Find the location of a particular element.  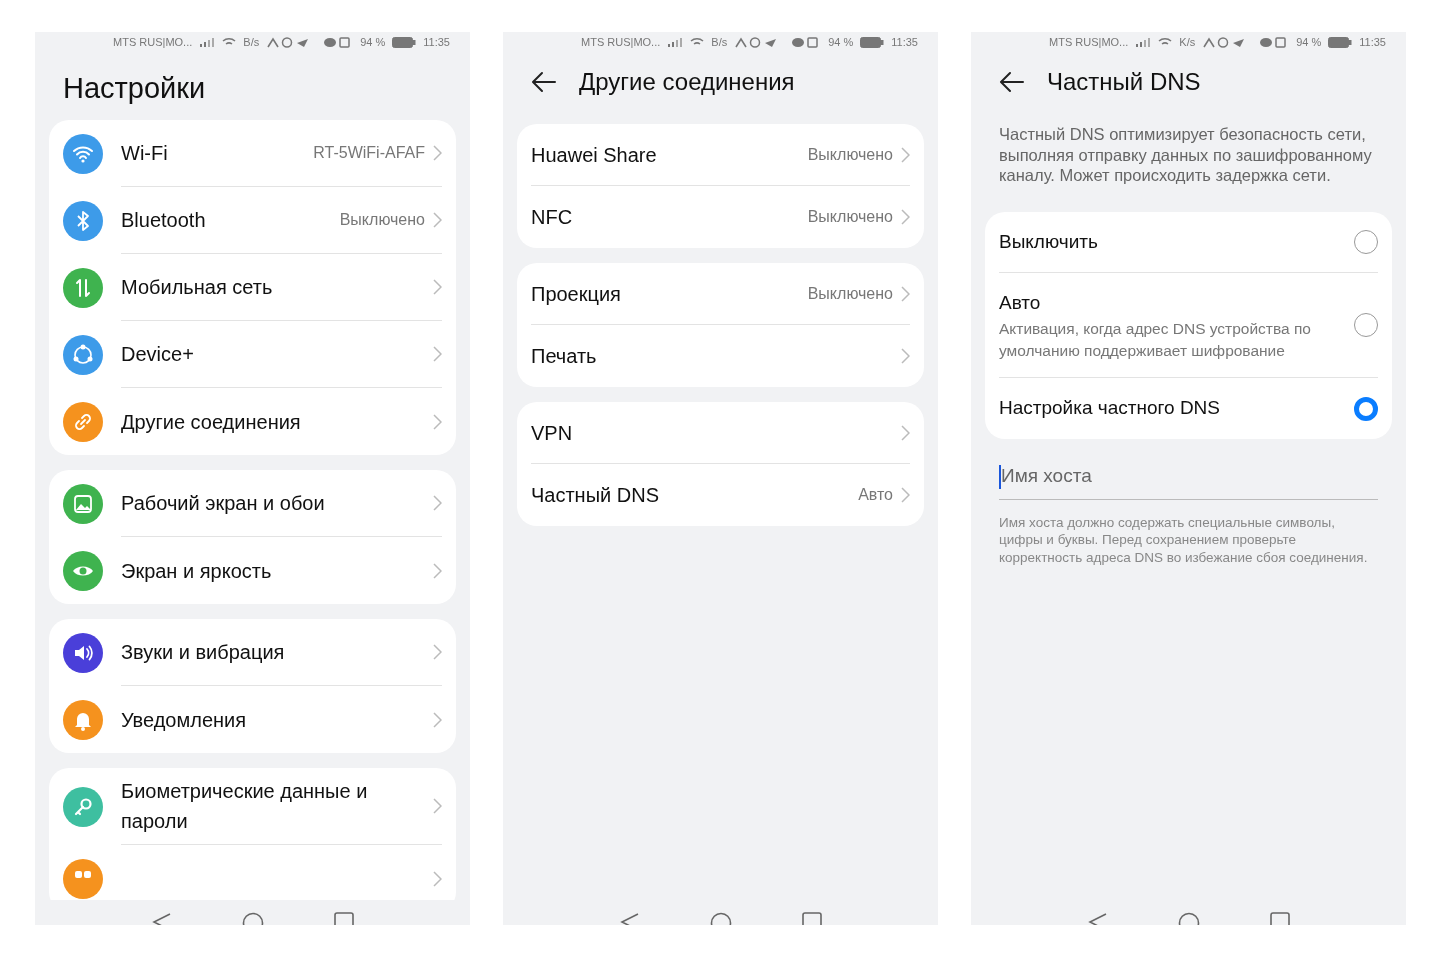

settings-item: Device+ is located at coordinates (252, 354).